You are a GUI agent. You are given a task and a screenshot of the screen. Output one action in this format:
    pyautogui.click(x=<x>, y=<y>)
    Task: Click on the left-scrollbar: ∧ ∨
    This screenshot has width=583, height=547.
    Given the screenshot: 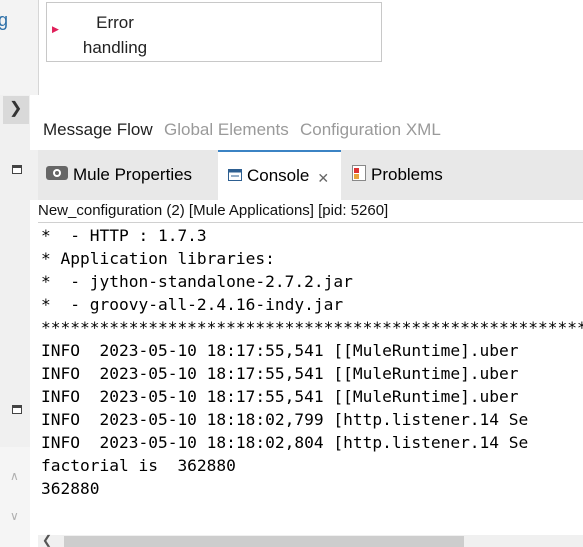 What is the action you would take?
    pyautogui.click(x=15, y=497)
    